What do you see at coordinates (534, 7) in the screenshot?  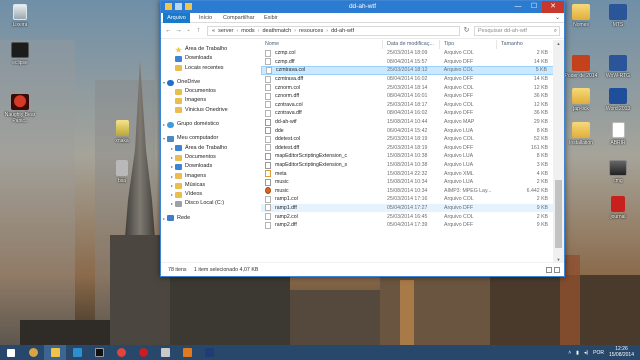 I see `maximize-button: ☐` at bounding box center [534, 7].